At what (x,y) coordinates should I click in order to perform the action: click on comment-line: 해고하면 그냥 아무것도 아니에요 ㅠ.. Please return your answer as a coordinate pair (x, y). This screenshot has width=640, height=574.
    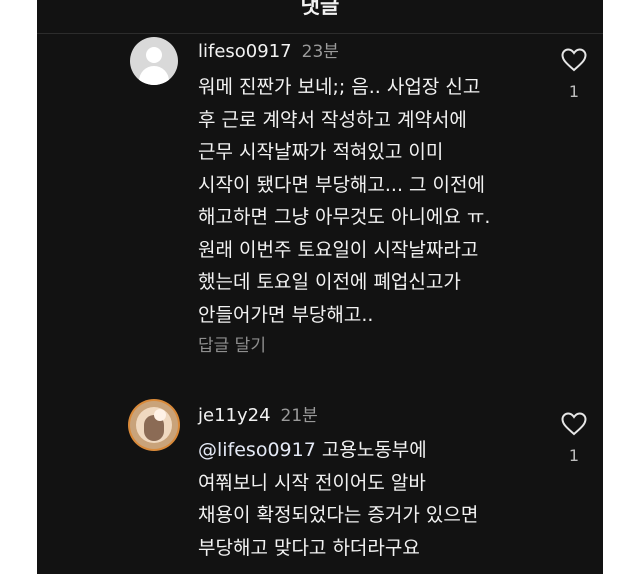
    Looking at the image, I should click on (344, 217).